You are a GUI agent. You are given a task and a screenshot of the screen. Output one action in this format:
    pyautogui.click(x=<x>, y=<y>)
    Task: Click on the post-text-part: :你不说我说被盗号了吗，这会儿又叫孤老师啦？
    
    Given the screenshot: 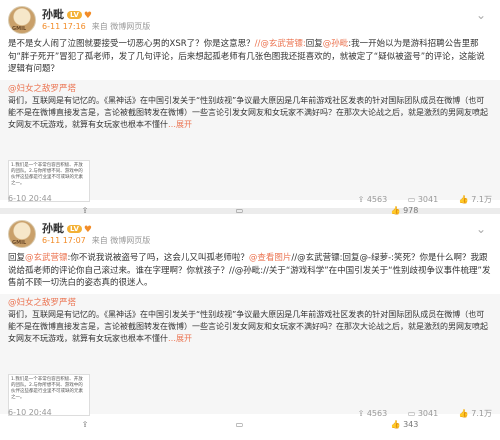 What is the action you would take?
    pyautogui.click(x=158, y=258)
    